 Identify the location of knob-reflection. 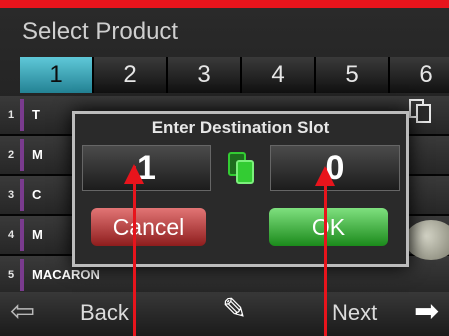
(427, 240).